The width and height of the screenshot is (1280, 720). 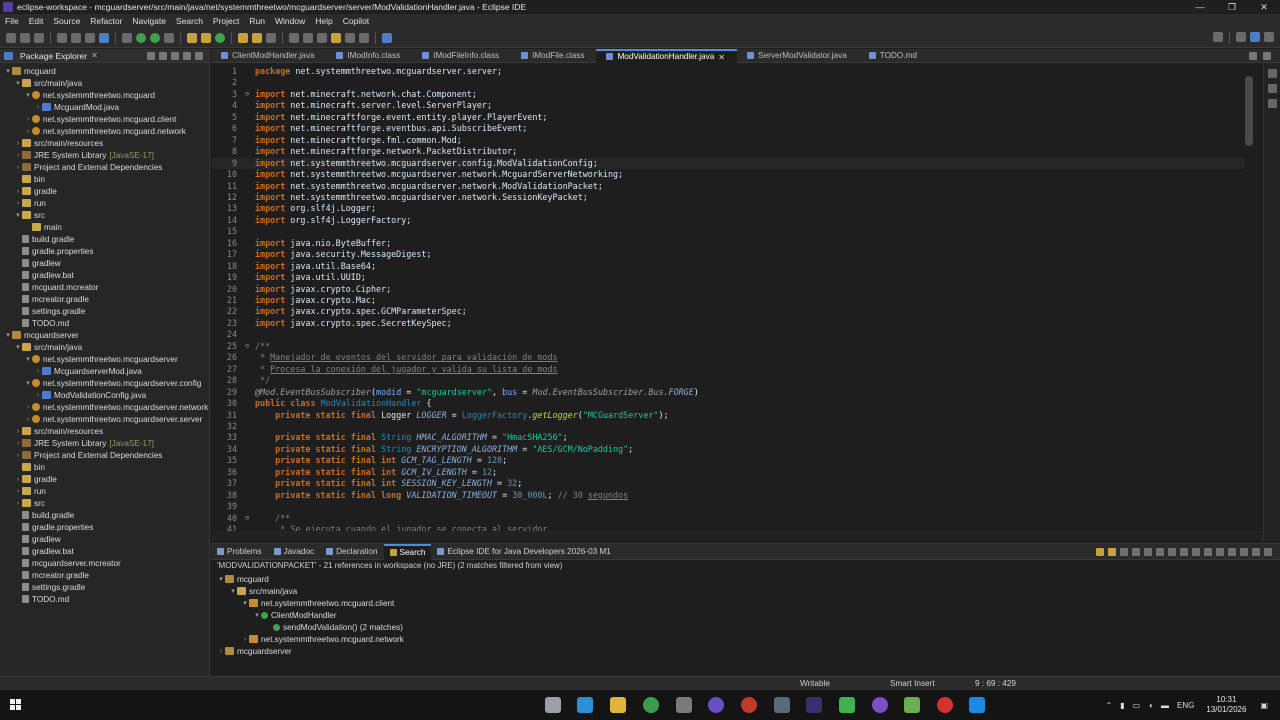 I want to click on code-line: 13 import org.slf4j.Logger;, so click(x=728, y=209).